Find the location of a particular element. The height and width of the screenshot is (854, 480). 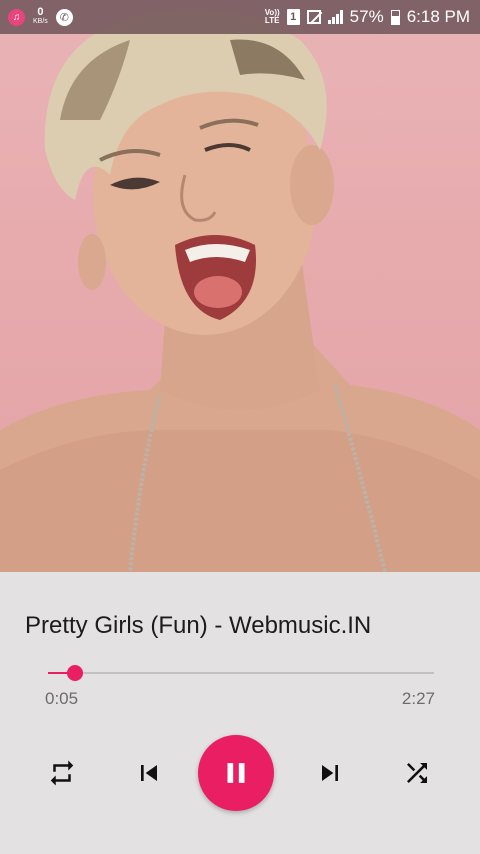

next-button is located at coordinates (330, 773).